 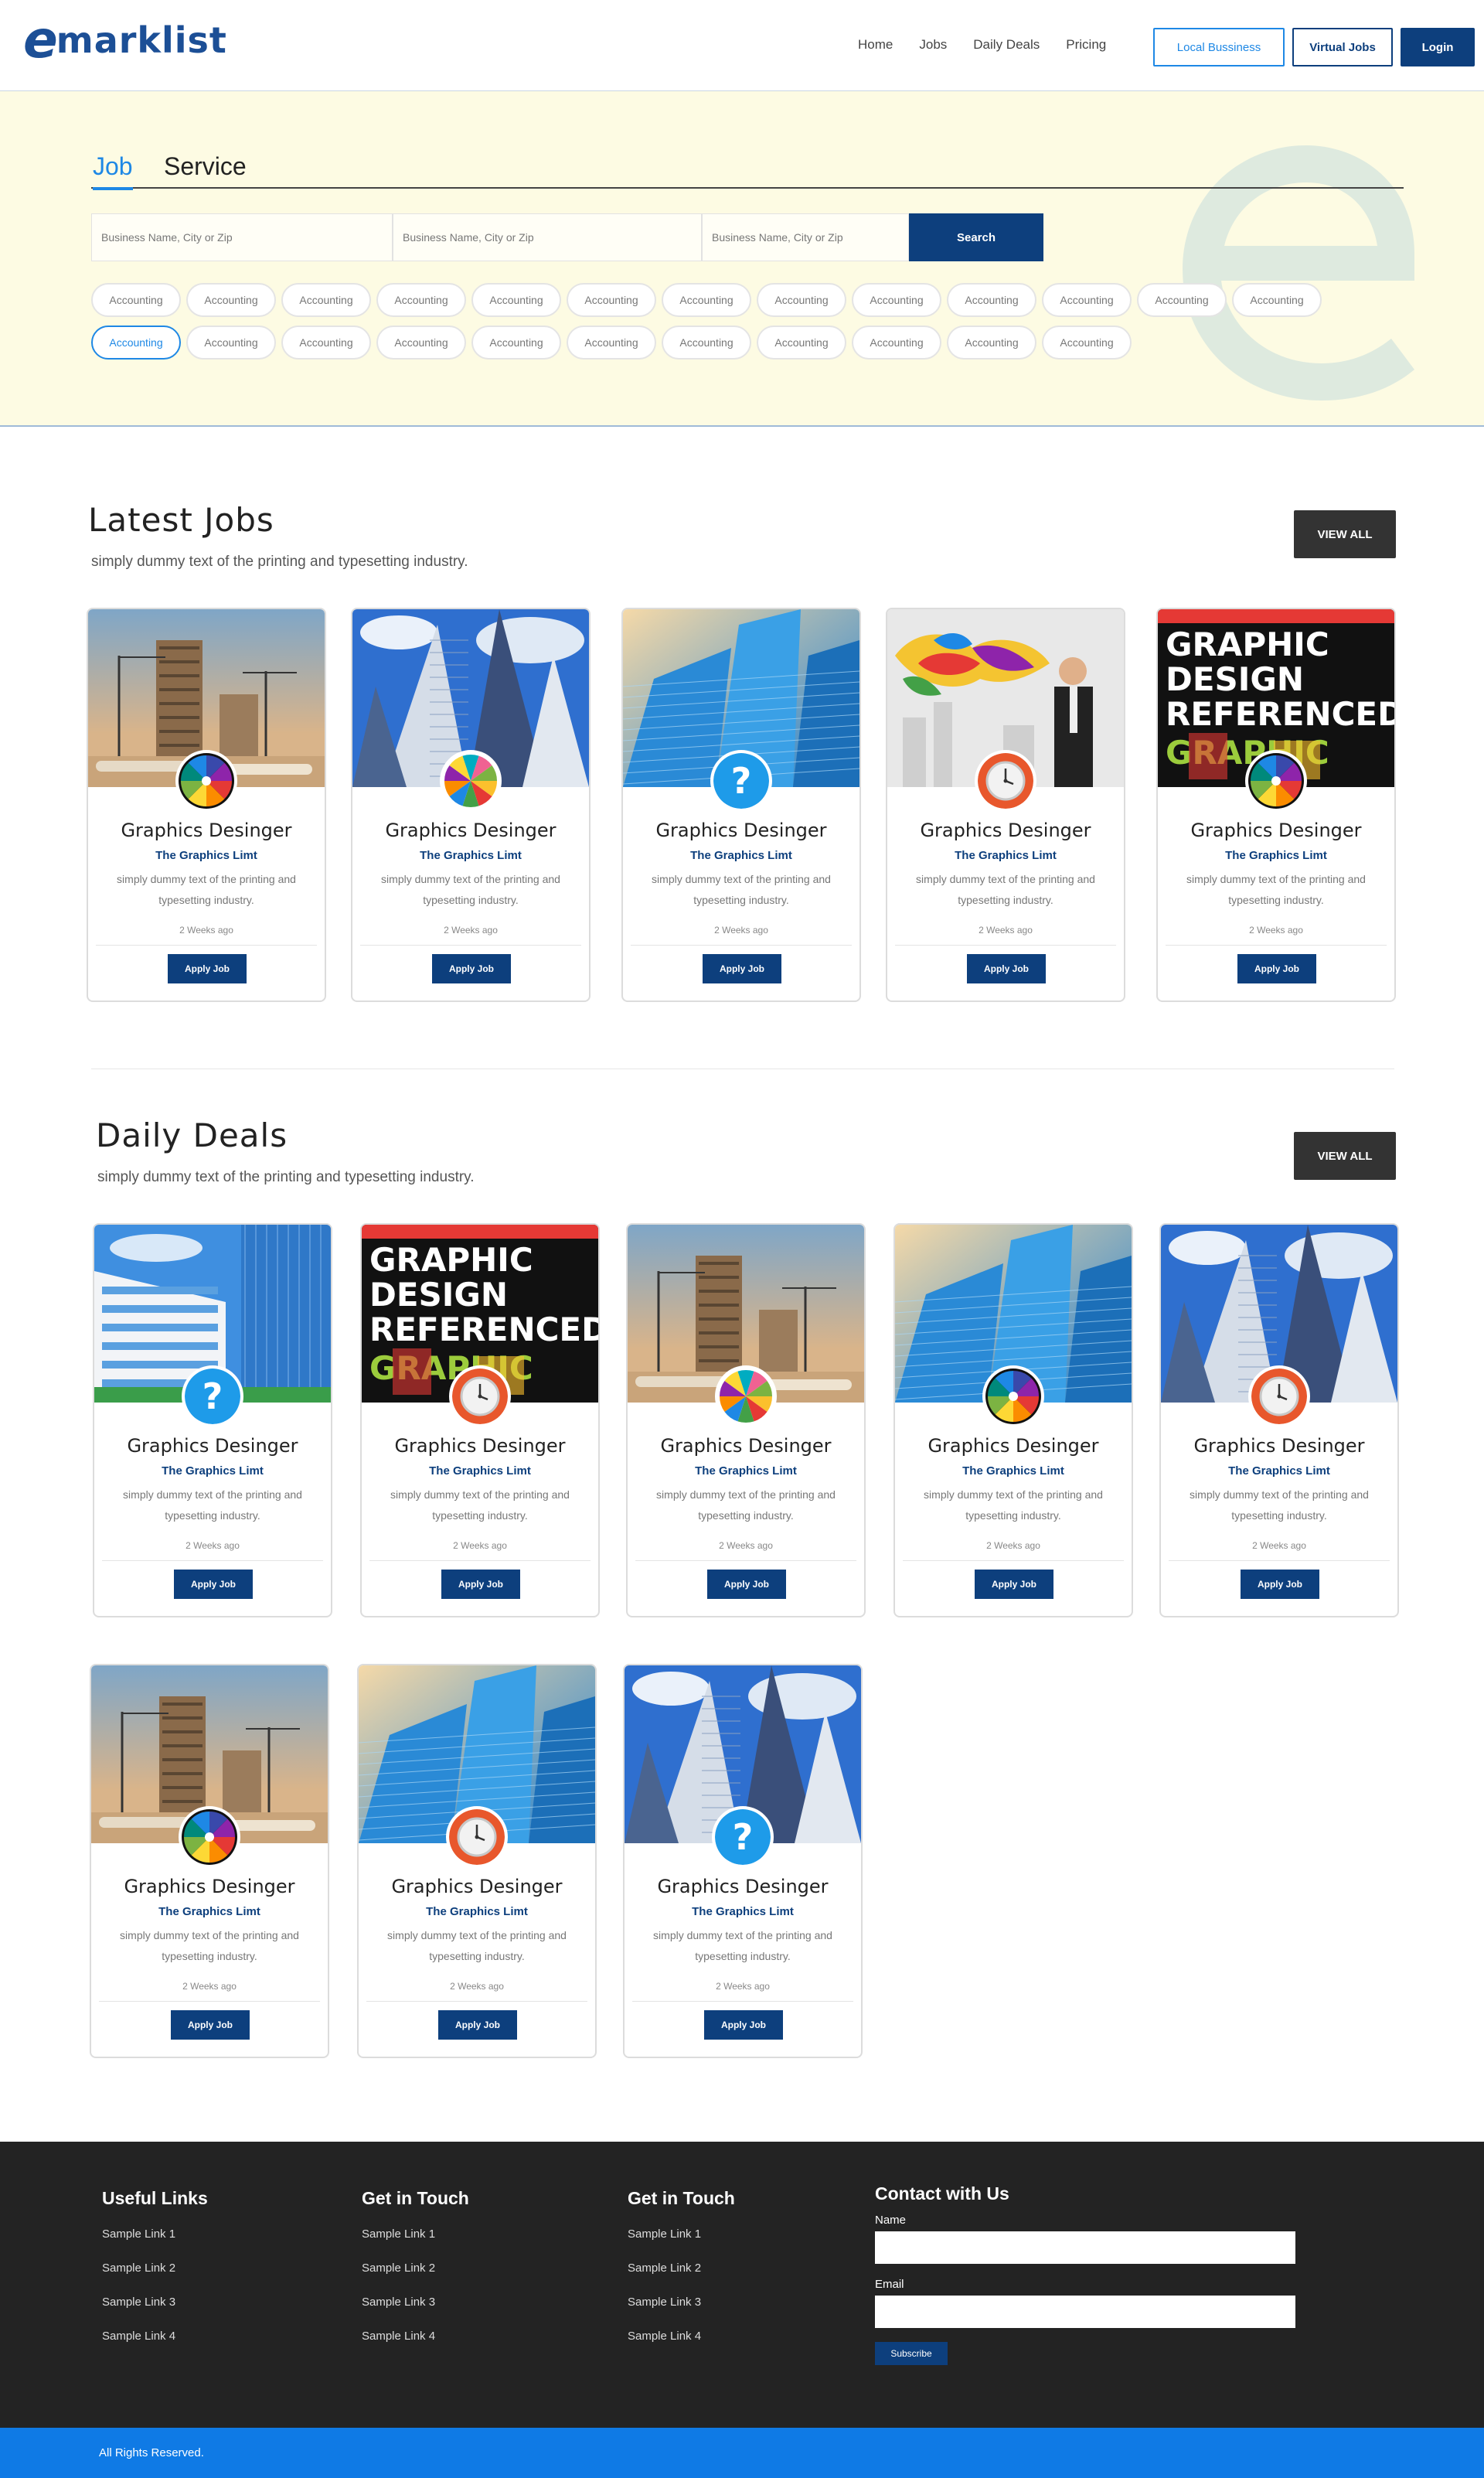 What do you see at coordinates (151, 2452) in the screenshot?
I see `copyright-text: All Rights Reserved.` at bounding box center [151, 2452].